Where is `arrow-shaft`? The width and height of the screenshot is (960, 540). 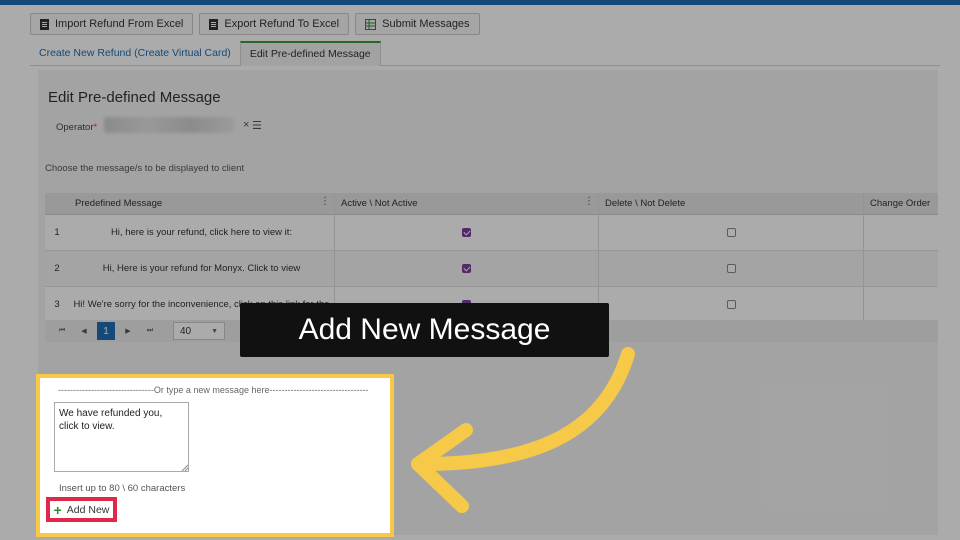 arrow-shaft is located at coordinates (530, 409).